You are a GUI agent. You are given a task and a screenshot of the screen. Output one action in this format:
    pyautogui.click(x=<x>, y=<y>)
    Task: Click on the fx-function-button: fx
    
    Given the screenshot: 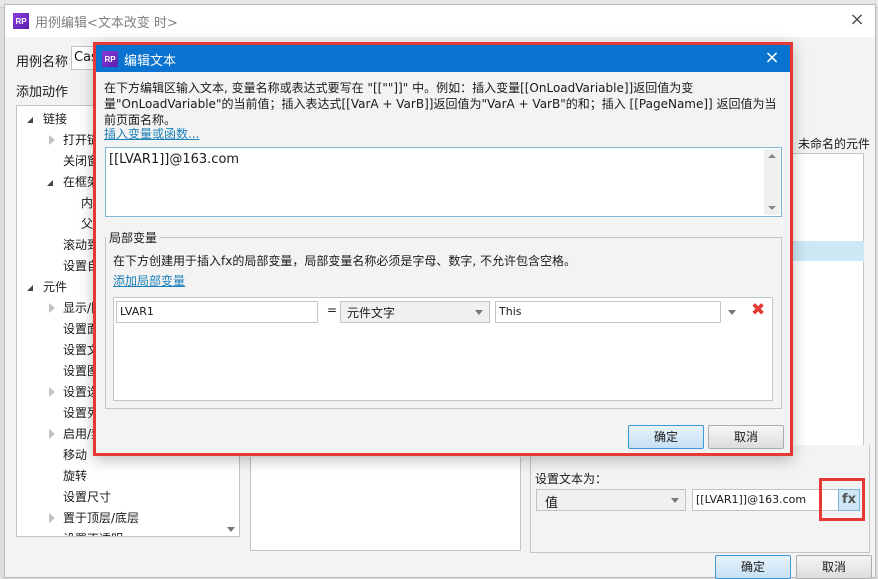 What is the action you would take?
    pyautogui.click(x=849, y=500)
    